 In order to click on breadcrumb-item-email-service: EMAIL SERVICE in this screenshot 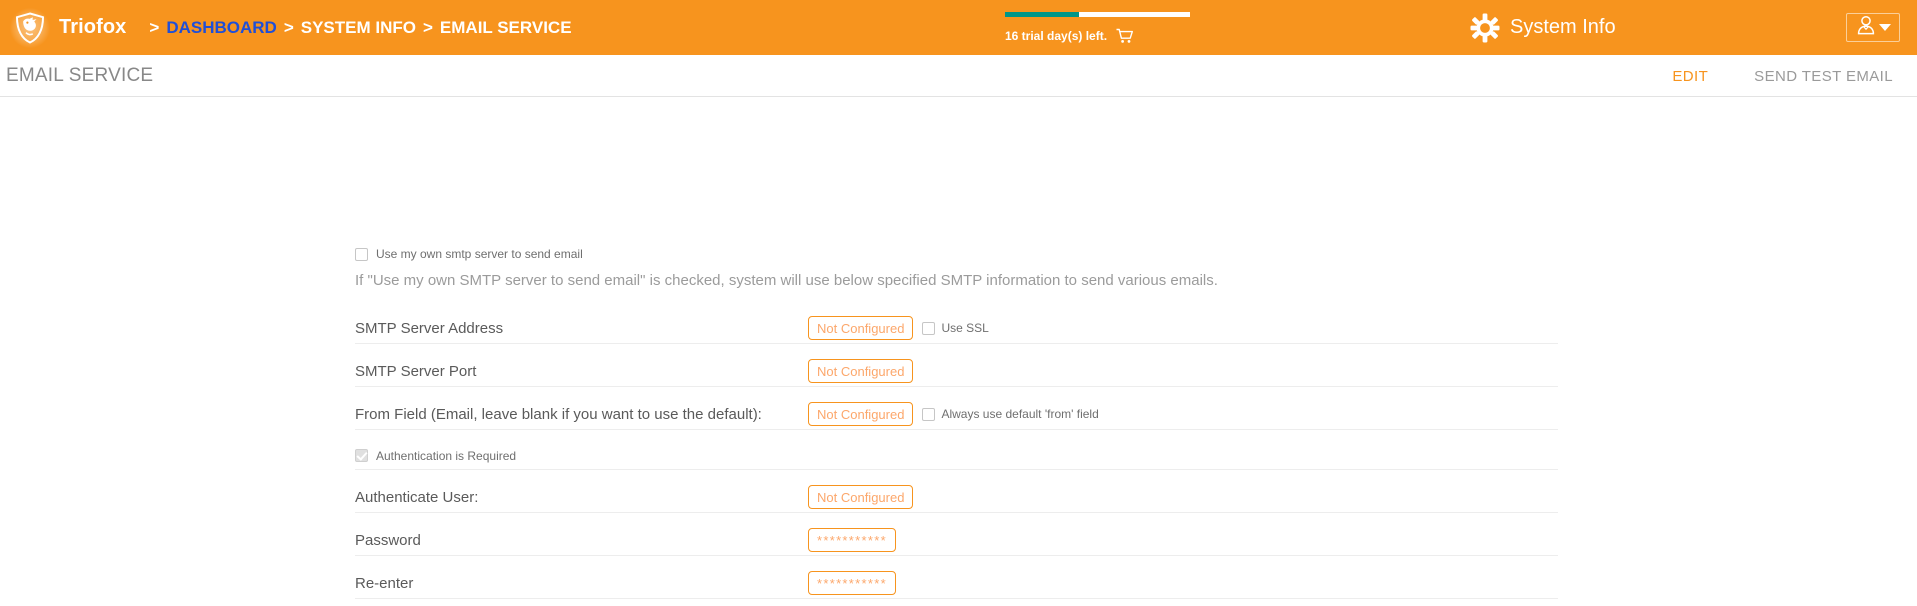, I will do `click(505, 27)`.